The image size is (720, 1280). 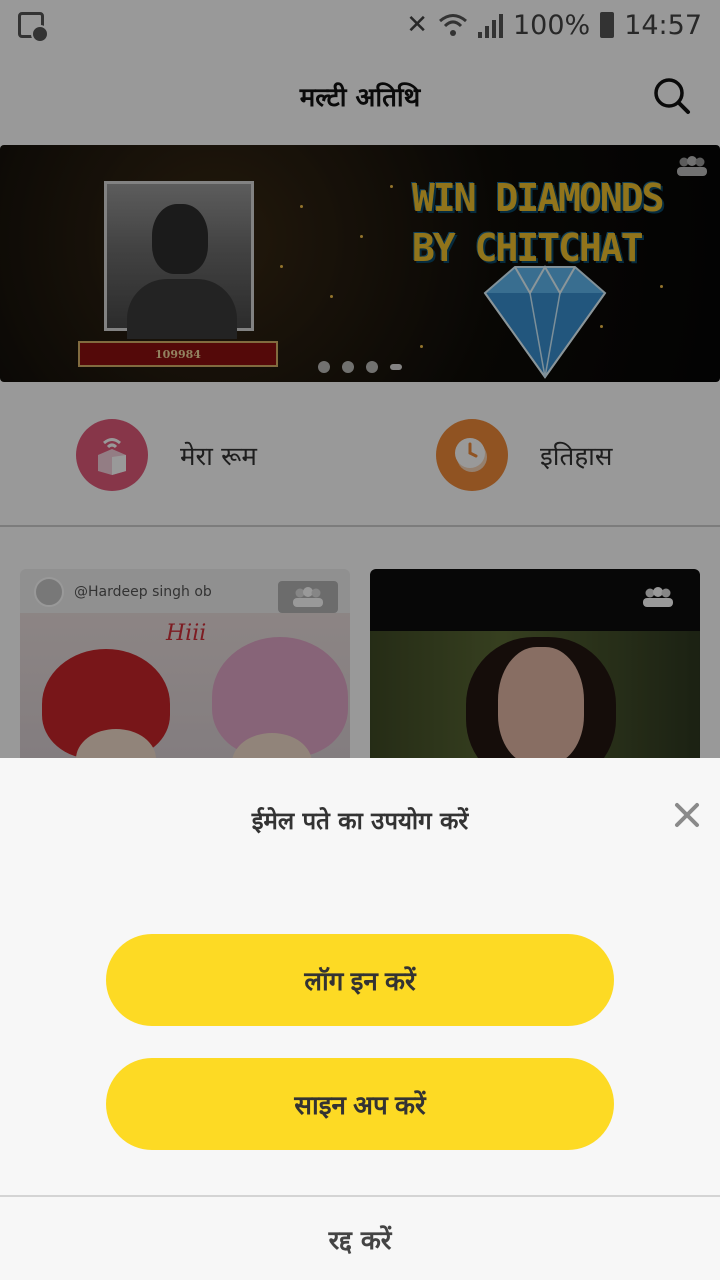 What do you see at coordinates (360, 821) in the screenshot?
I see `sheet-title: ईमेल पते का उपयोग करें` at bounding box center [360, 821].